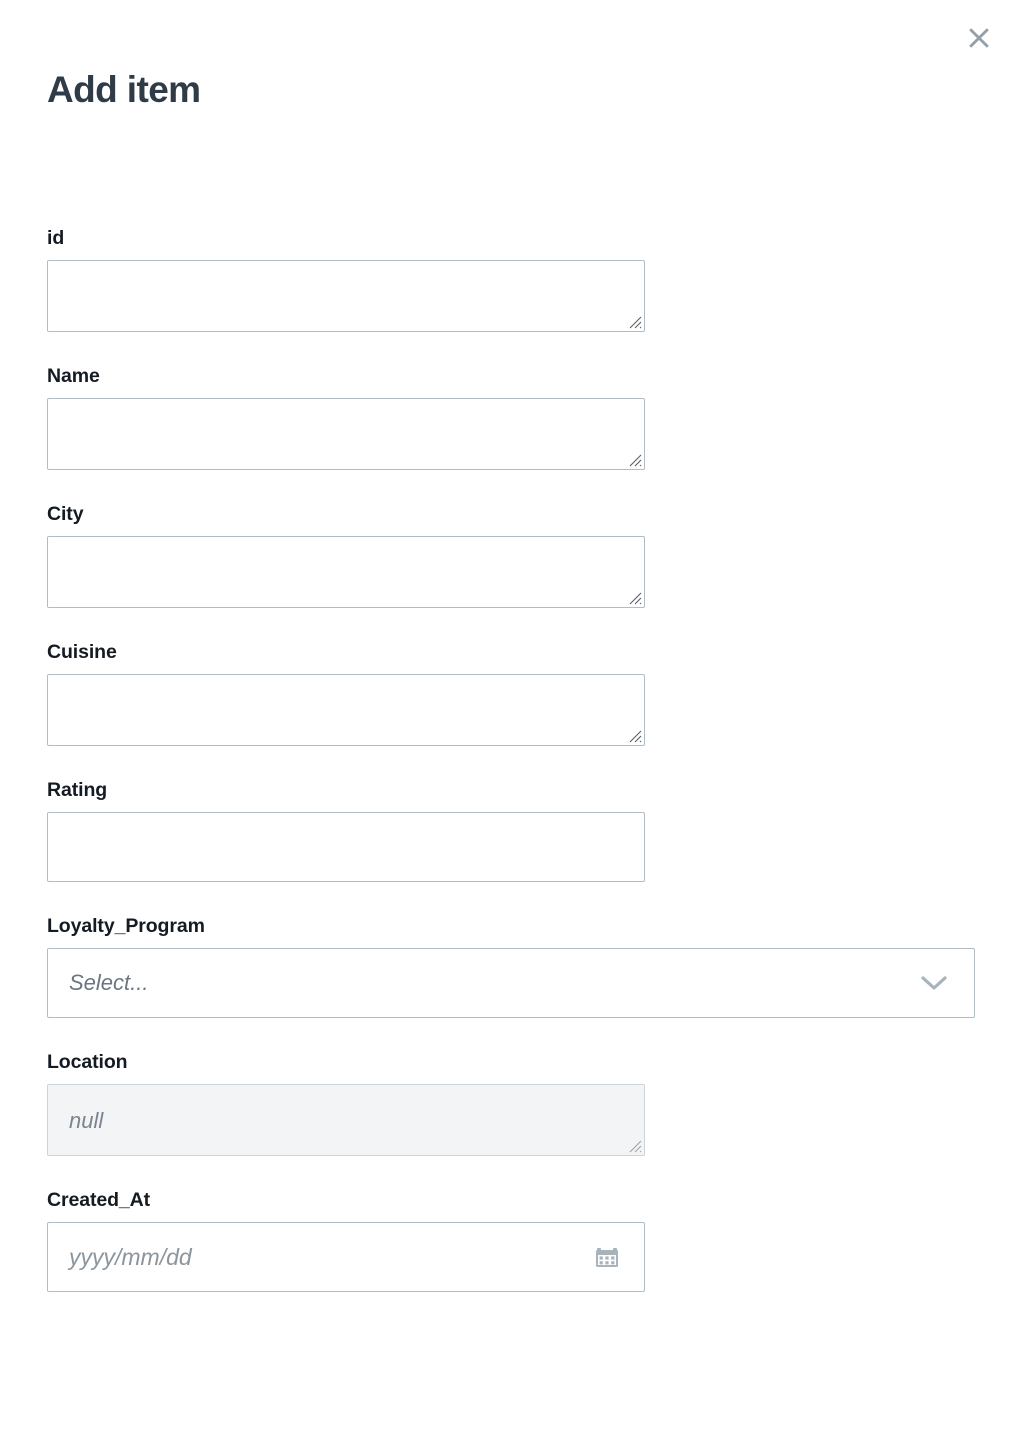 The image size is (1022, 1436). What do you see at coordinates (346, 710) in the screenshot?
I see `cuisine-textarea` at bounding box center [346, 710].